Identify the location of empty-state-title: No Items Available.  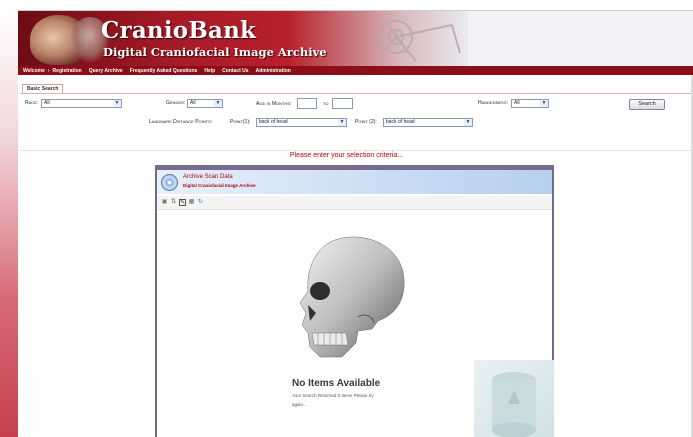
(336, 383).